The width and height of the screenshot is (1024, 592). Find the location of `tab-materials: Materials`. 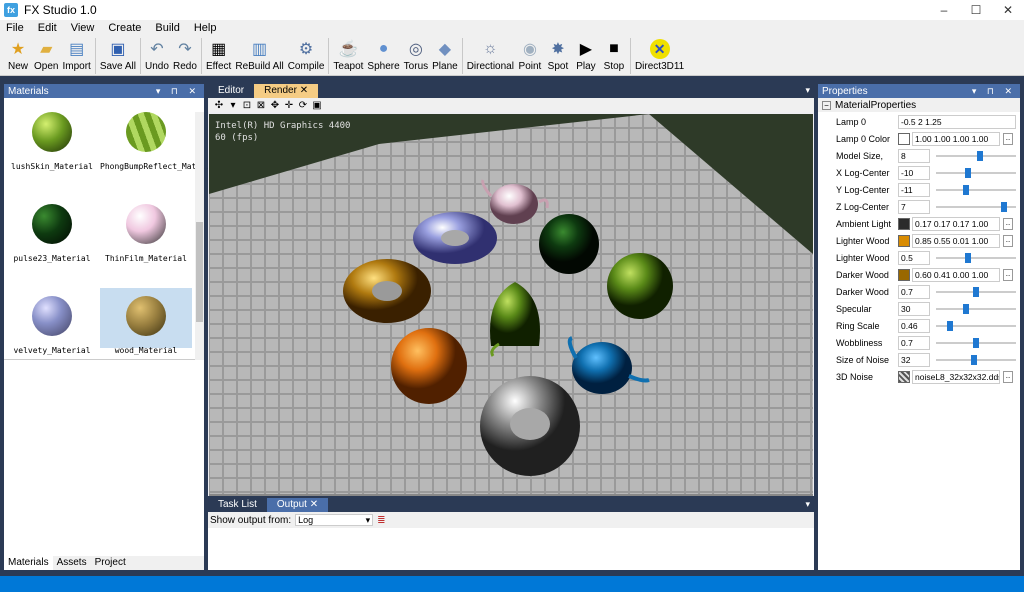

tab-materials: Materials is located at coordinates (28, 563).